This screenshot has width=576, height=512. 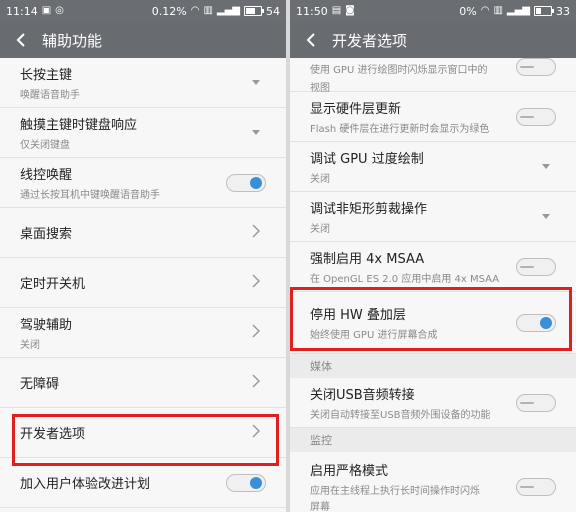 What do you see at coordinates (143, 333) in the screenshot?
I see `setting-driving-assist: 驾驶辅助 关闭` at bounding box center [143, 333].